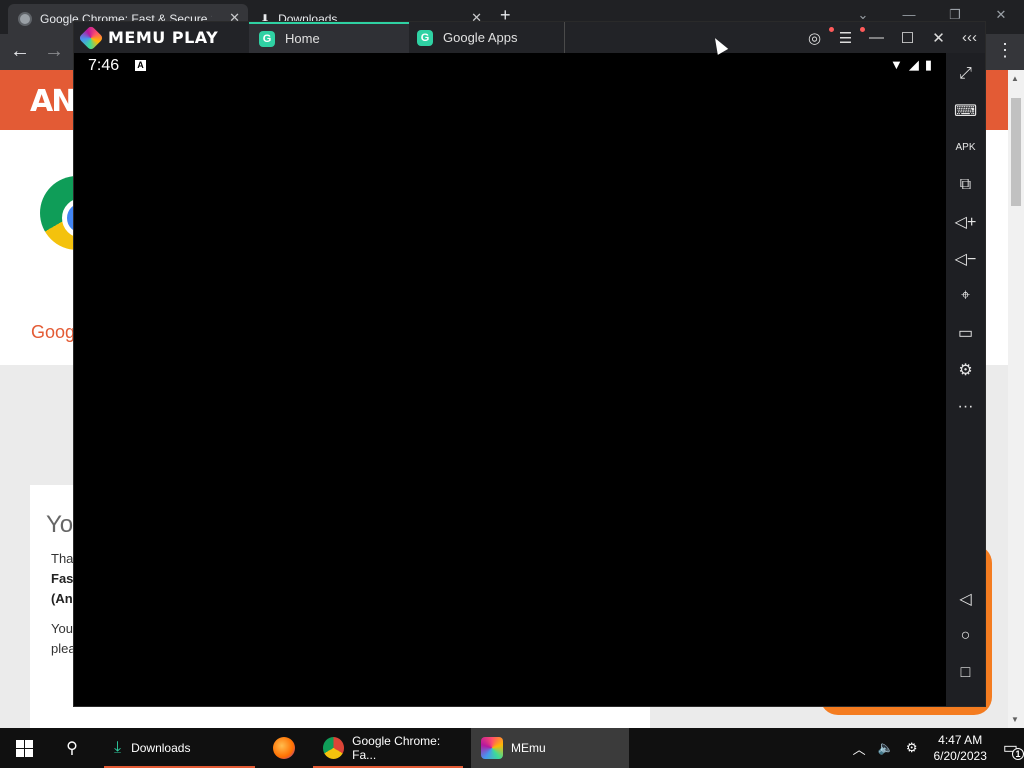 The image size is (1024, 768). I want to click on memu-window-controls: ◎ ☰ — ☐ ✕ ‹‹‹, so click(892, 37).